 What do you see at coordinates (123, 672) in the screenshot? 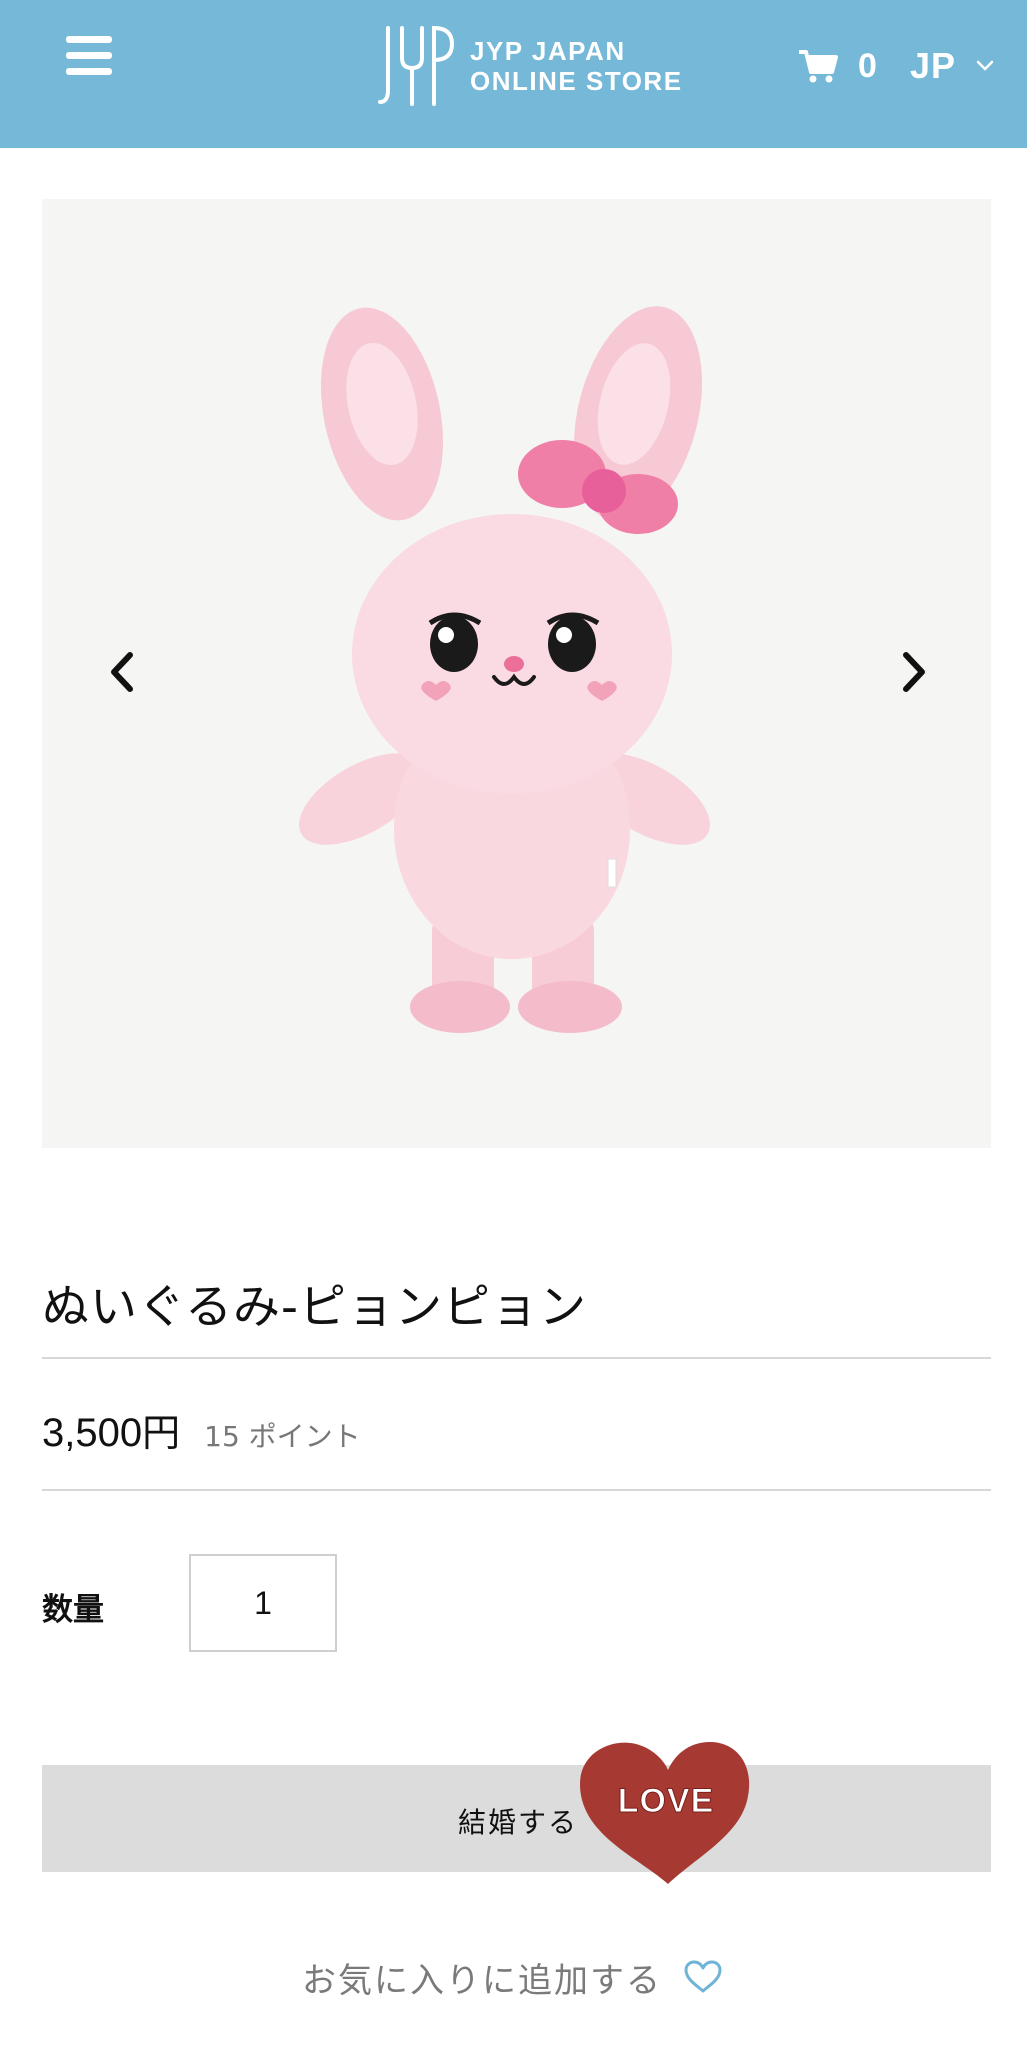
I see `chevron-left-icon` at bounding box center [123, 672].